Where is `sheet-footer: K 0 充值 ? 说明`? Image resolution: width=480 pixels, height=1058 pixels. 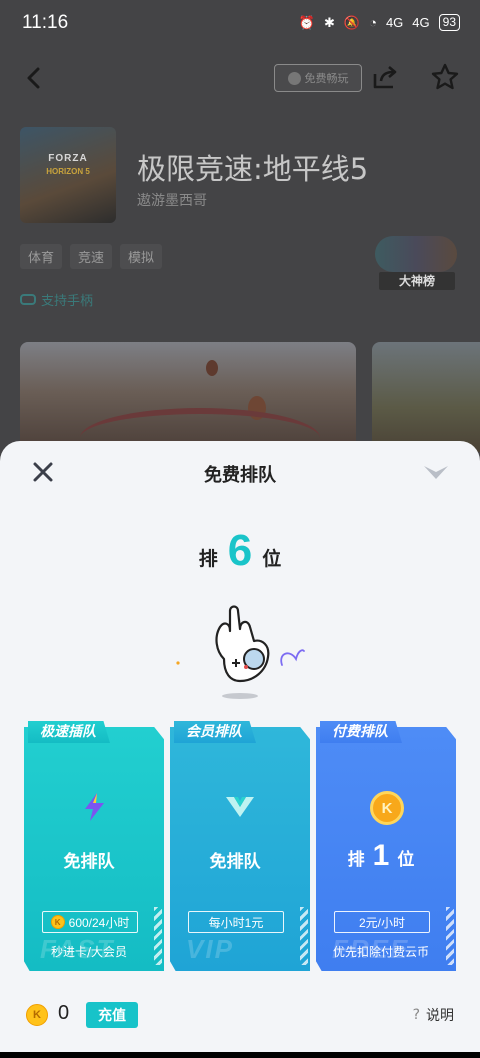
sheet-footer: K 0 充值 ? 说明 is located at coordinates (240, 1017).